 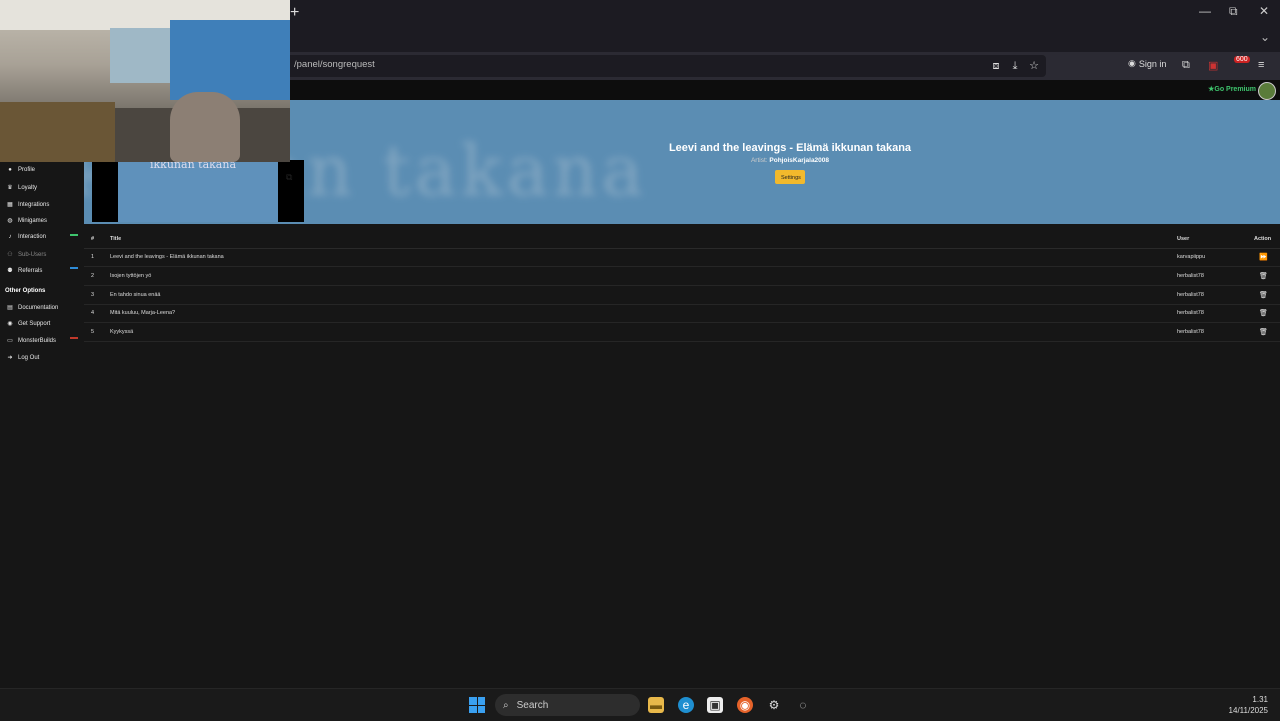 I want to click on taskbar-search-label: Search, so click(x=532, y=705).